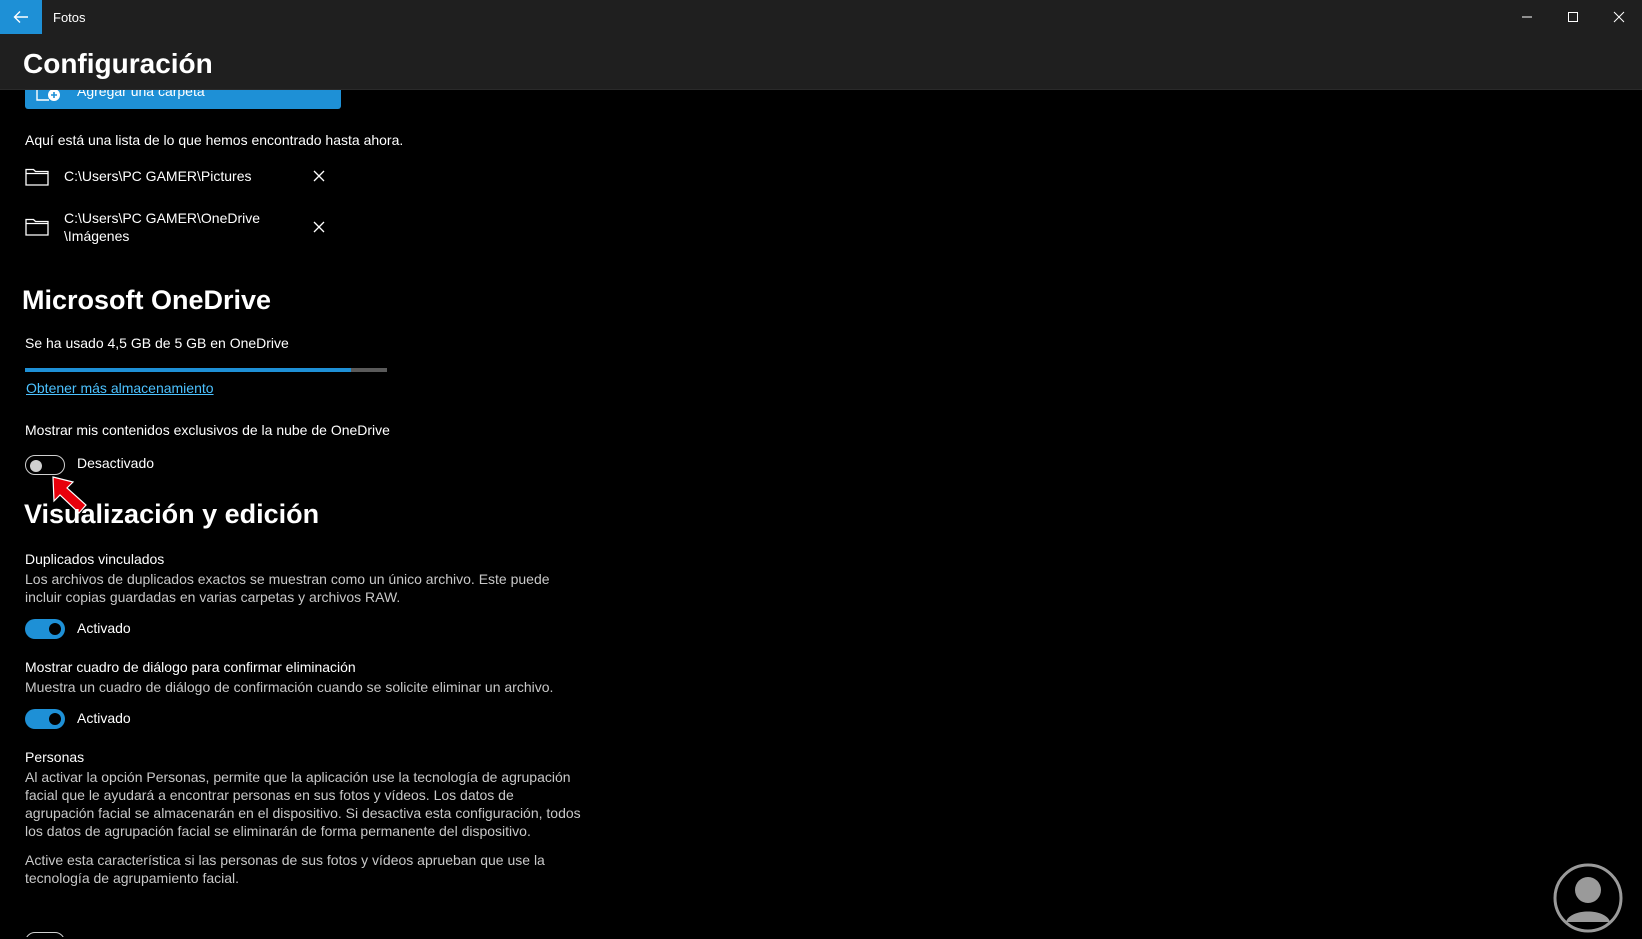 Image resolution: width=1642 pixels, height=939 pixels. Describe the element at coordinates (157, 343) in the screenshot. I see `onedrive-usage-text: Se ha usado 4,5 GB de 5 GB en OneDrive` at that location.